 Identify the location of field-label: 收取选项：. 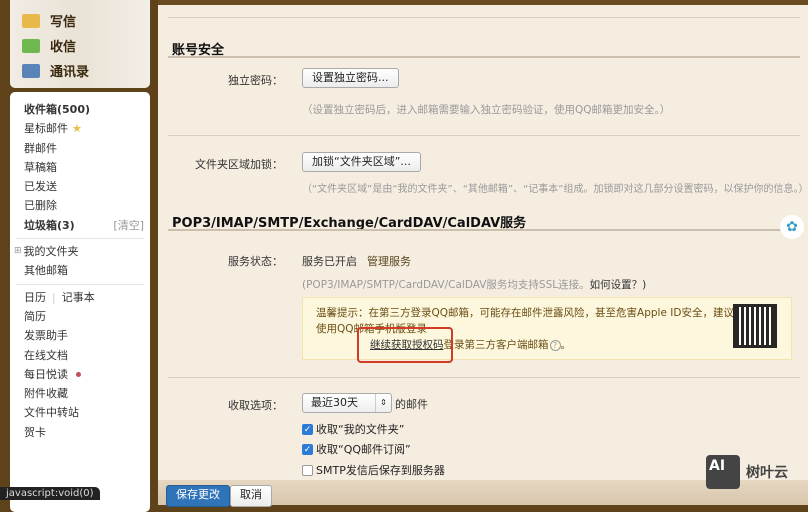
(255, 405).